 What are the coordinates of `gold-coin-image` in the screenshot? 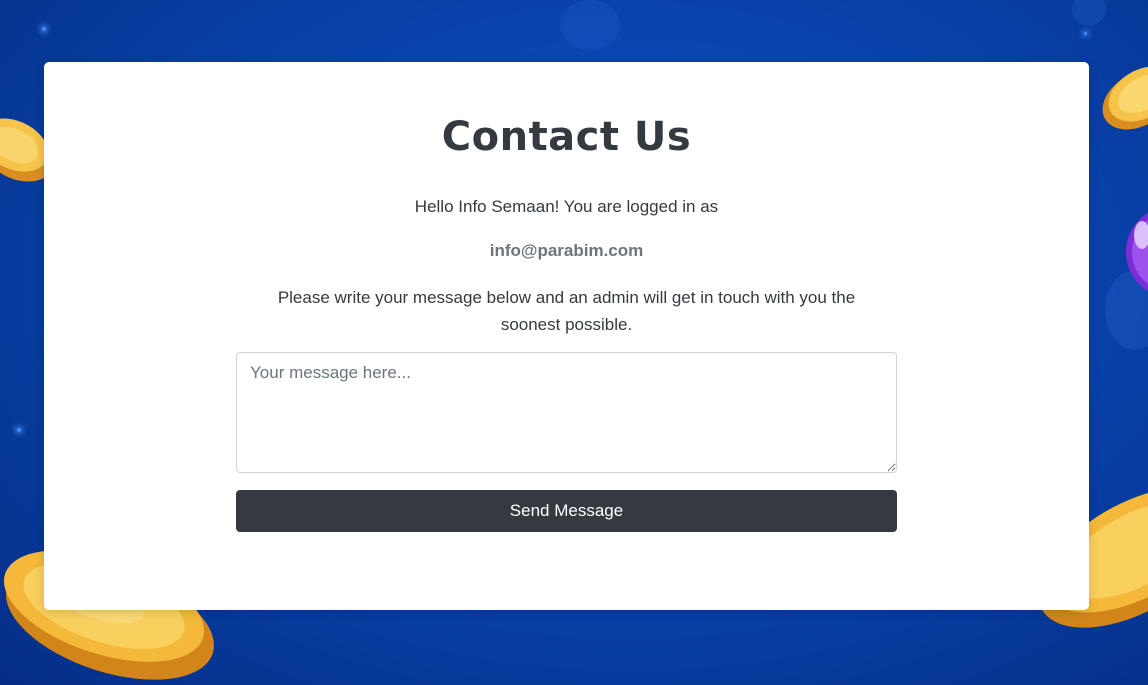 It's located at (1125, 98).